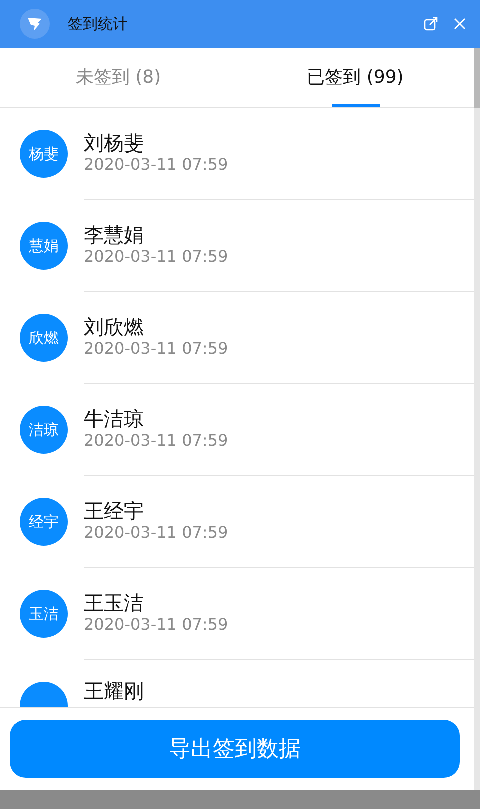 The width and height of the screenshot is (480, 809). Describe the element at coordinates (114, 511) in the screenshot. I see `person-name: 王经宇` at that location.